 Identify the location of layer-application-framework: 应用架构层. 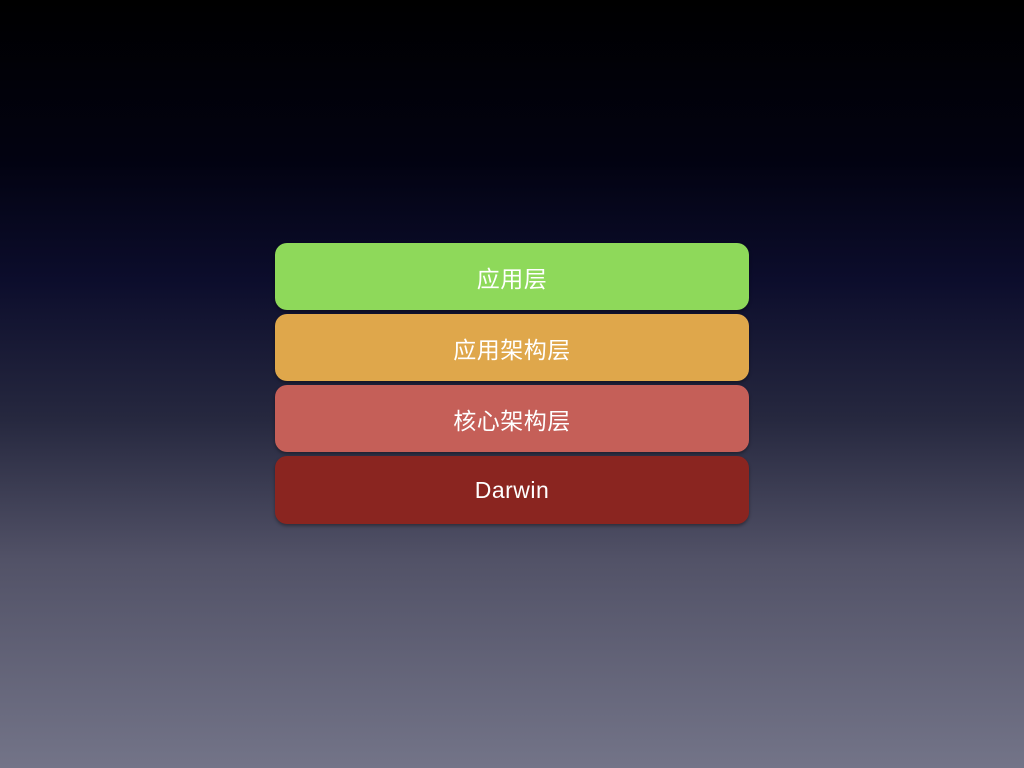
(512, 347).